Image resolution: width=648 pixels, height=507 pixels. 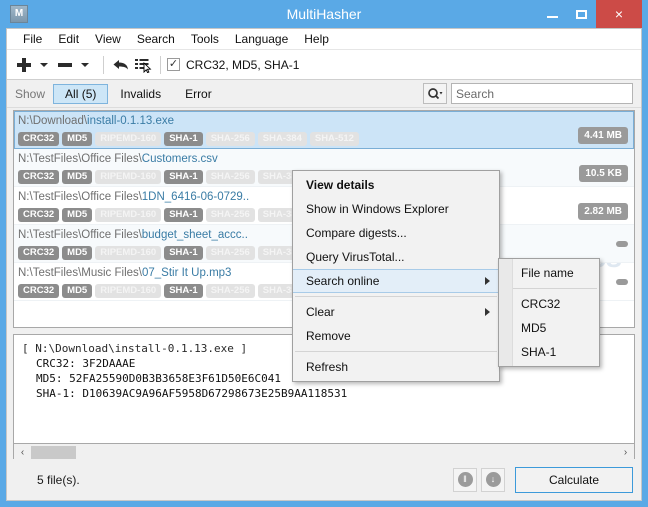 I want to click on menu-view: View, so click(x=108, y=39).